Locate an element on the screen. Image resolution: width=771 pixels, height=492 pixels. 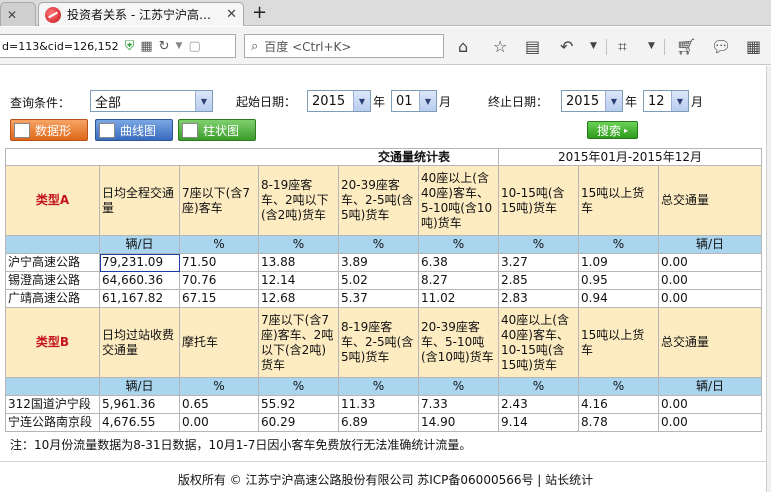
group-b-type: 类型B is located at coordinates (52, 342).